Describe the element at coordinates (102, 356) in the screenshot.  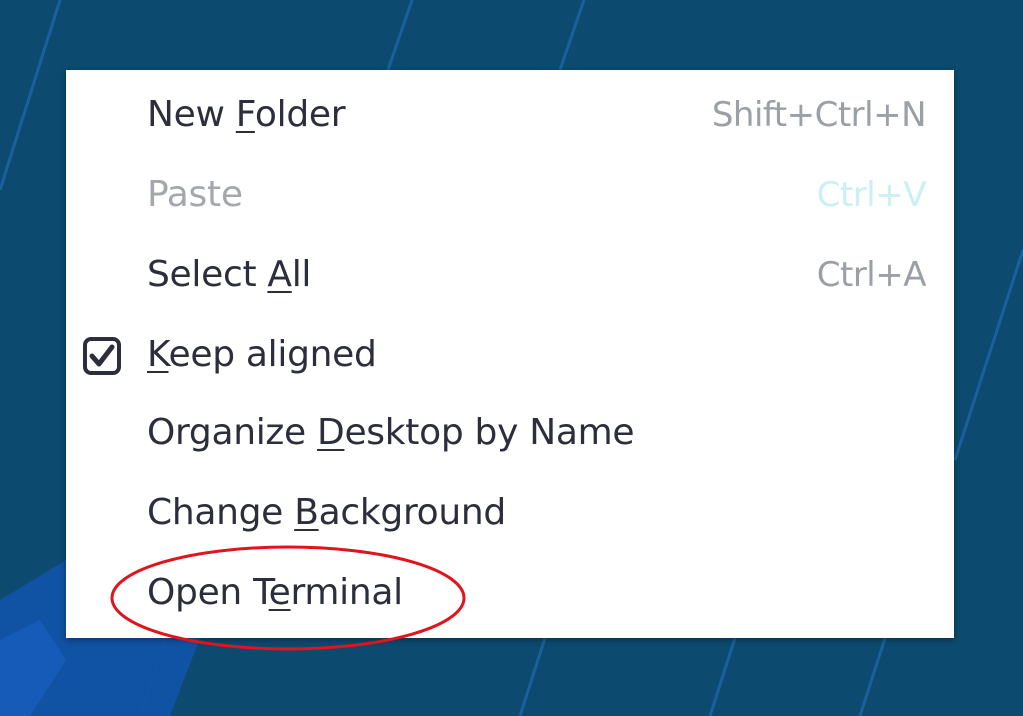
I see `checkbox-checked-icon` at that location.